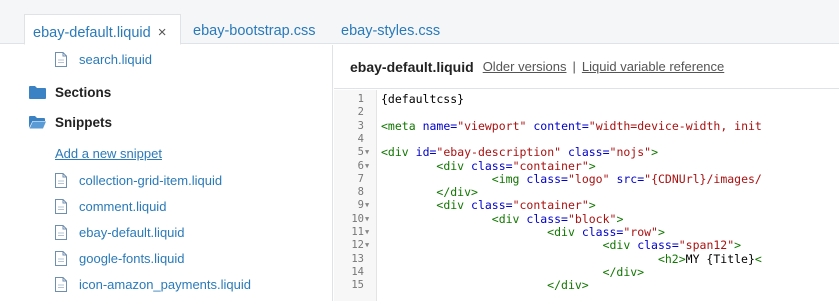 Image resolution: width=839 pixels, height=301 pixels. What do you see at coordinates (571, 178) in the screenshot?
I see `code-text: <img class="logo" src="{CDNUrl}/images/` at bounding box center [571, 178].